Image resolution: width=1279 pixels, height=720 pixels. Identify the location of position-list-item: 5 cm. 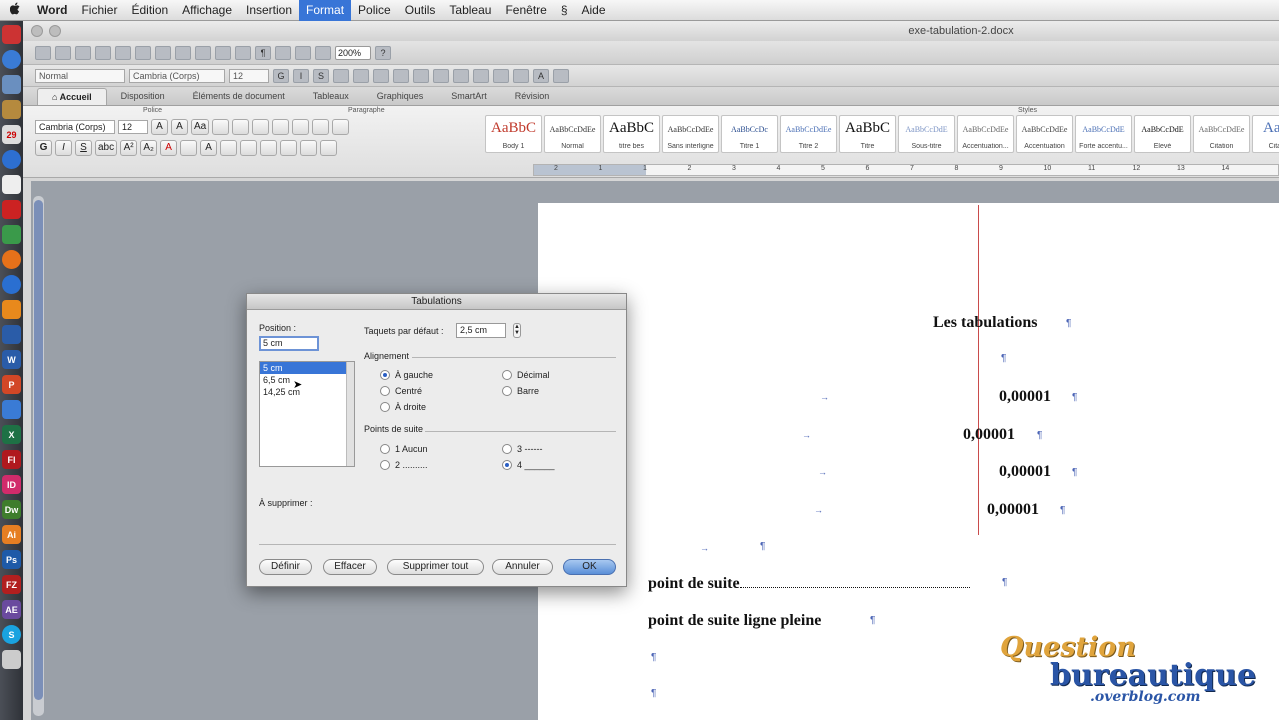
(307, 368).